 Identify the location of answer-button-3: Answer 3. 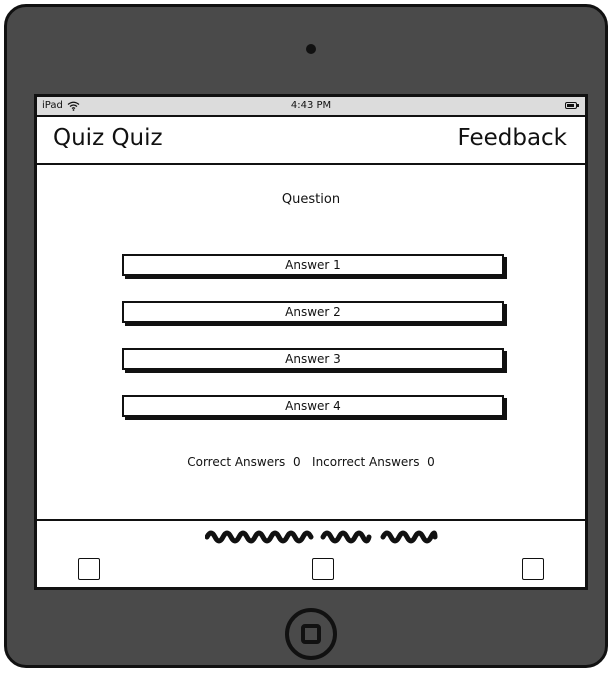
(313, 359).